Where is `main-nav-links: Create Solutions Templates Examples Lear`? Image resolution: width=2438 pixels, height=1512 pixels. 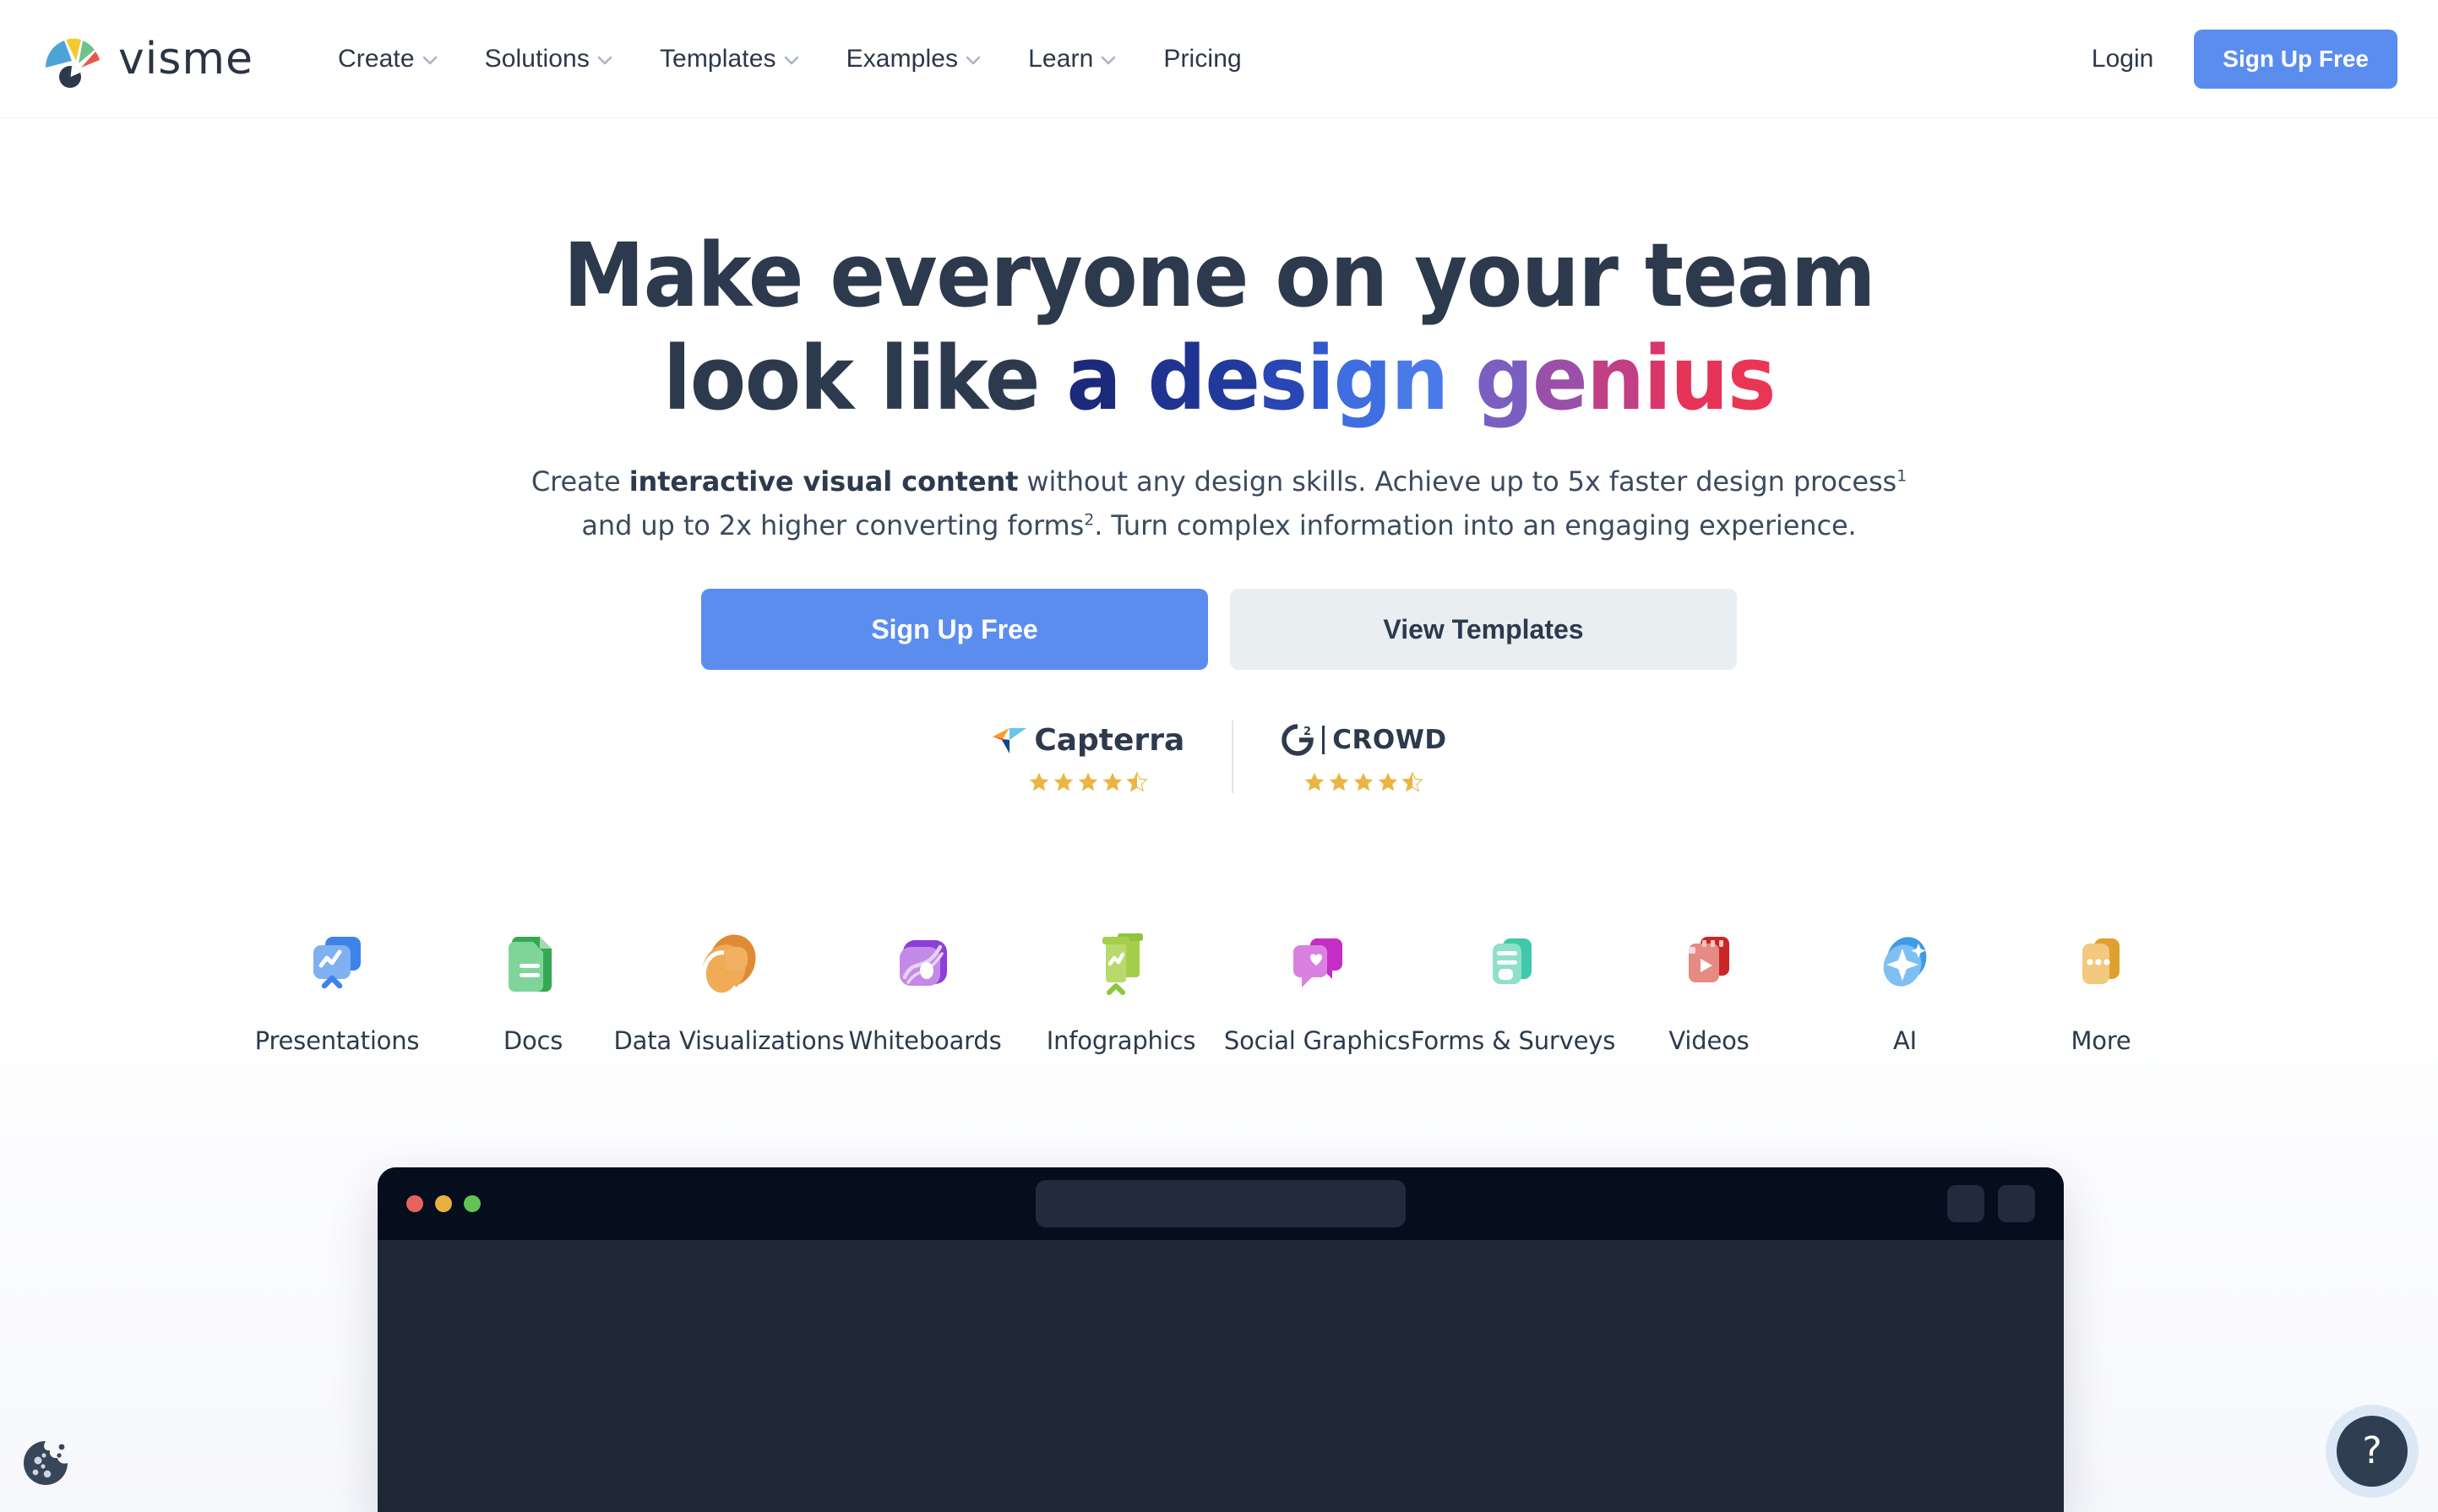 main-nav-links: Create Solutions Templates Examples Lear is located at coordinates (789, 59).